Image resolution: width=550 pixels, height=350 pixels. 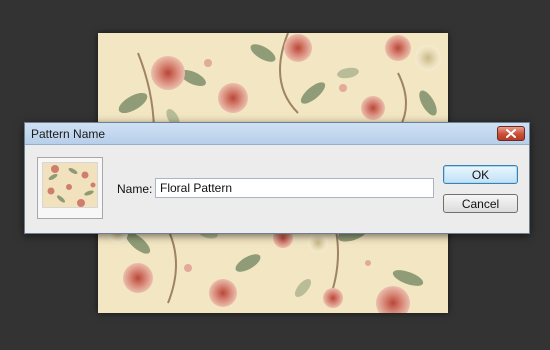 What do you see at coordinates (294, 188) in the screenshot?
I see `pattern-name-input` at bounding box center [294, 188].